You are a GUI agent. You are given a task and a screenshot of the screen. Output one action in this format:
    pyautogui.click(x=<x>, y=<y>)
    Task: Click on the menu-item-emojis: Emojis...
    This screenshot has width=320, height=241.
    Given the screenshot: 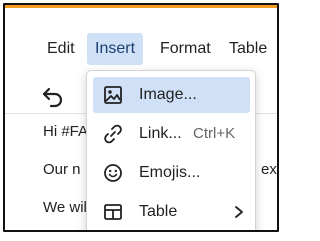 What is the action you would take?
    pyautogui.click(x=171, y=173)
    